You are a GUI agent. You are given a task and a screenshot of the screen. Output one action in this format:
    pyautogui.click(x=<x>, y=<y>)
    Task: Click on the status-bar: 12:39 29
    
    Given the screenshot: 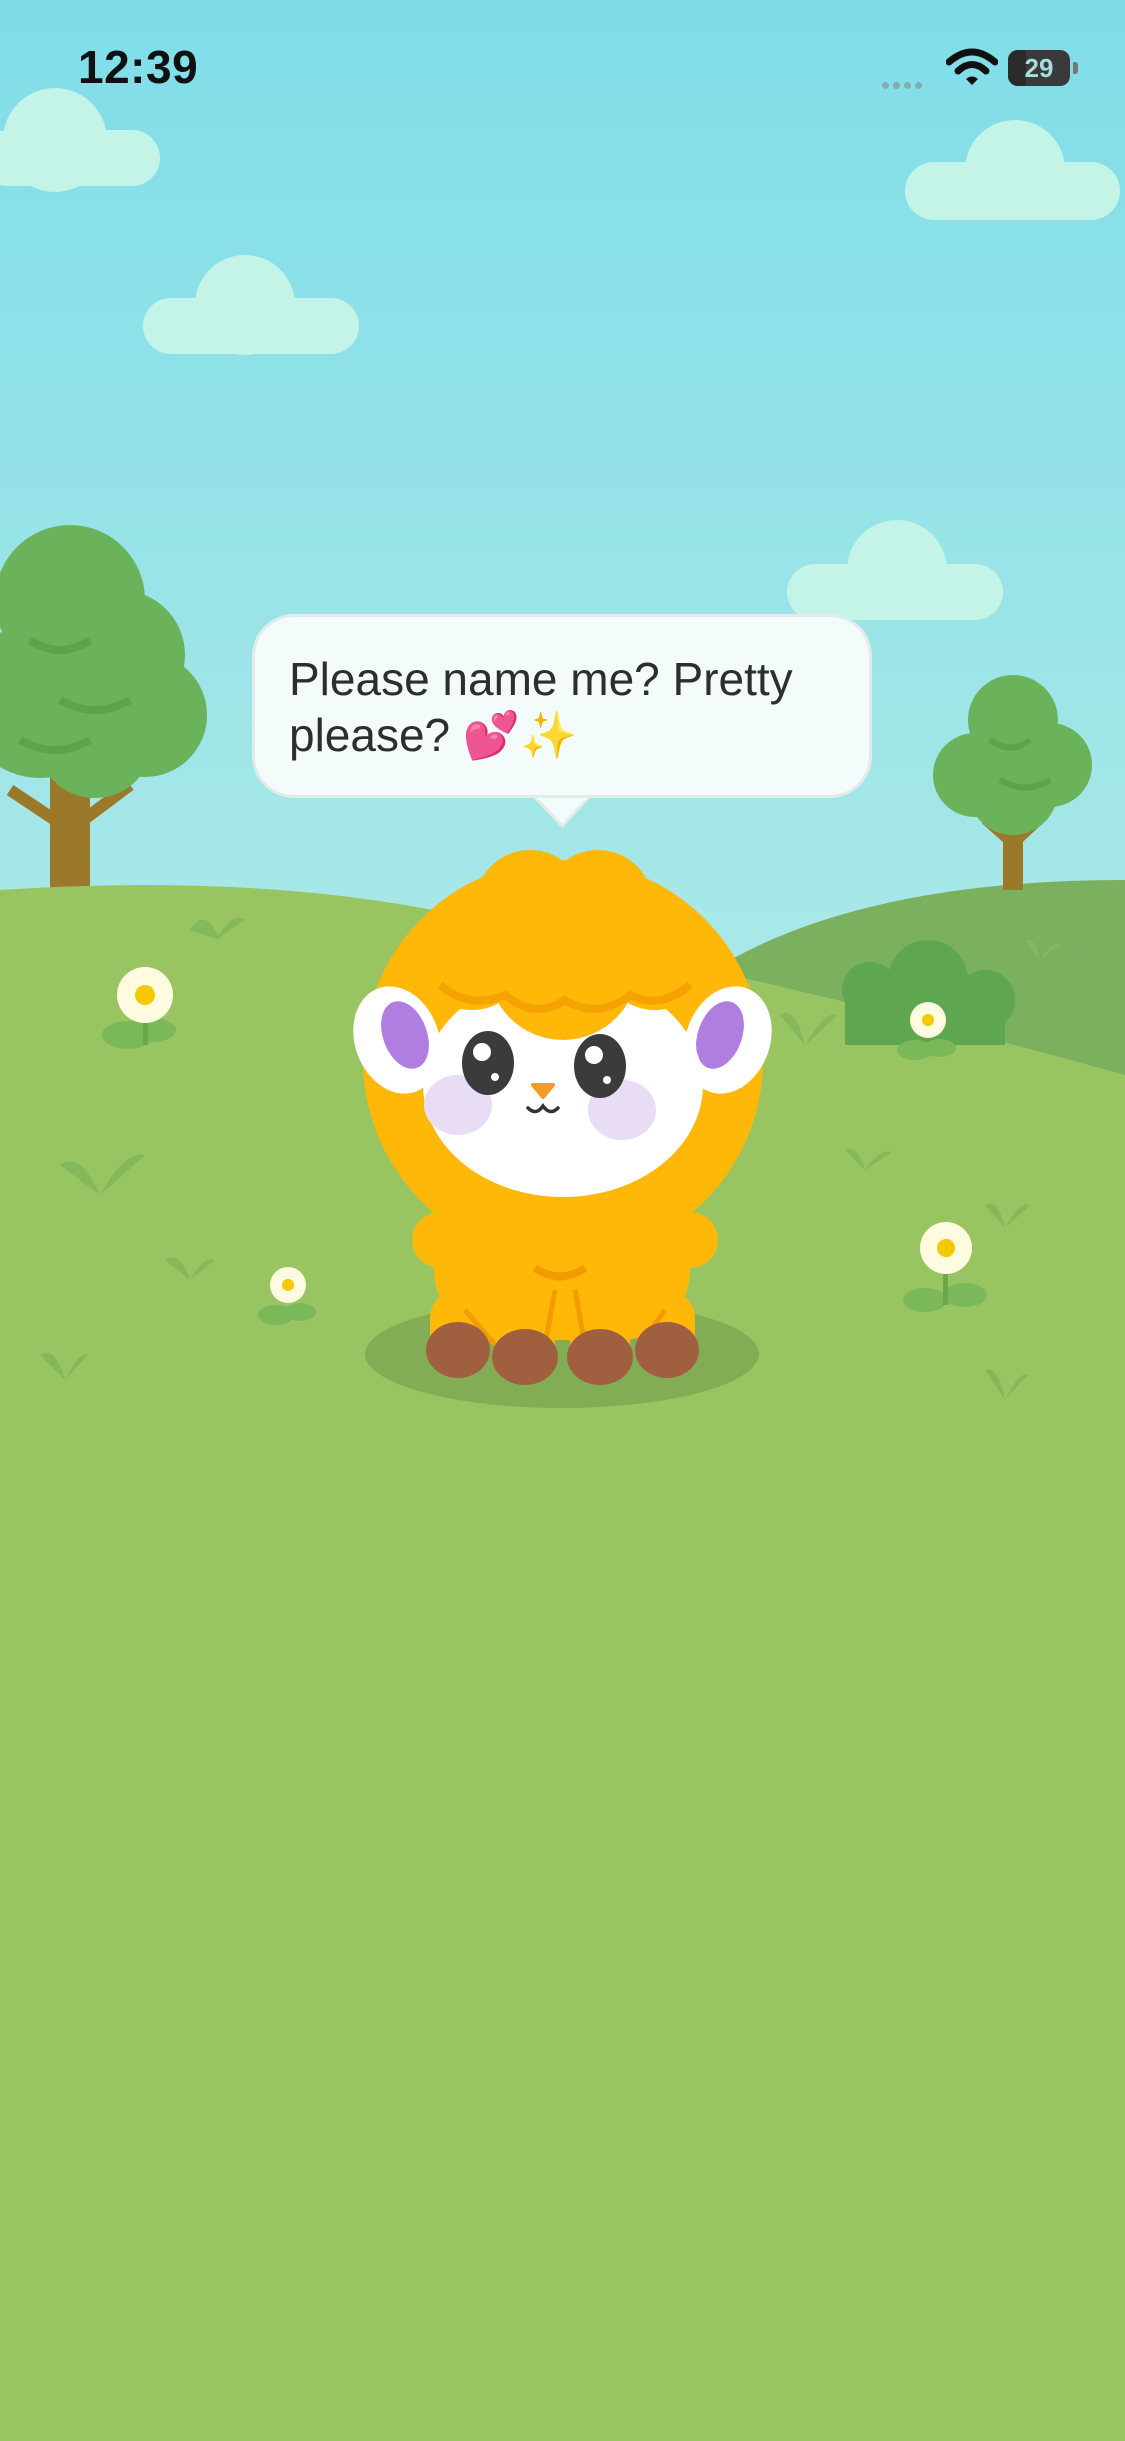 What is the action you would take?
    pyautogui.click(x=562, y=70)
    